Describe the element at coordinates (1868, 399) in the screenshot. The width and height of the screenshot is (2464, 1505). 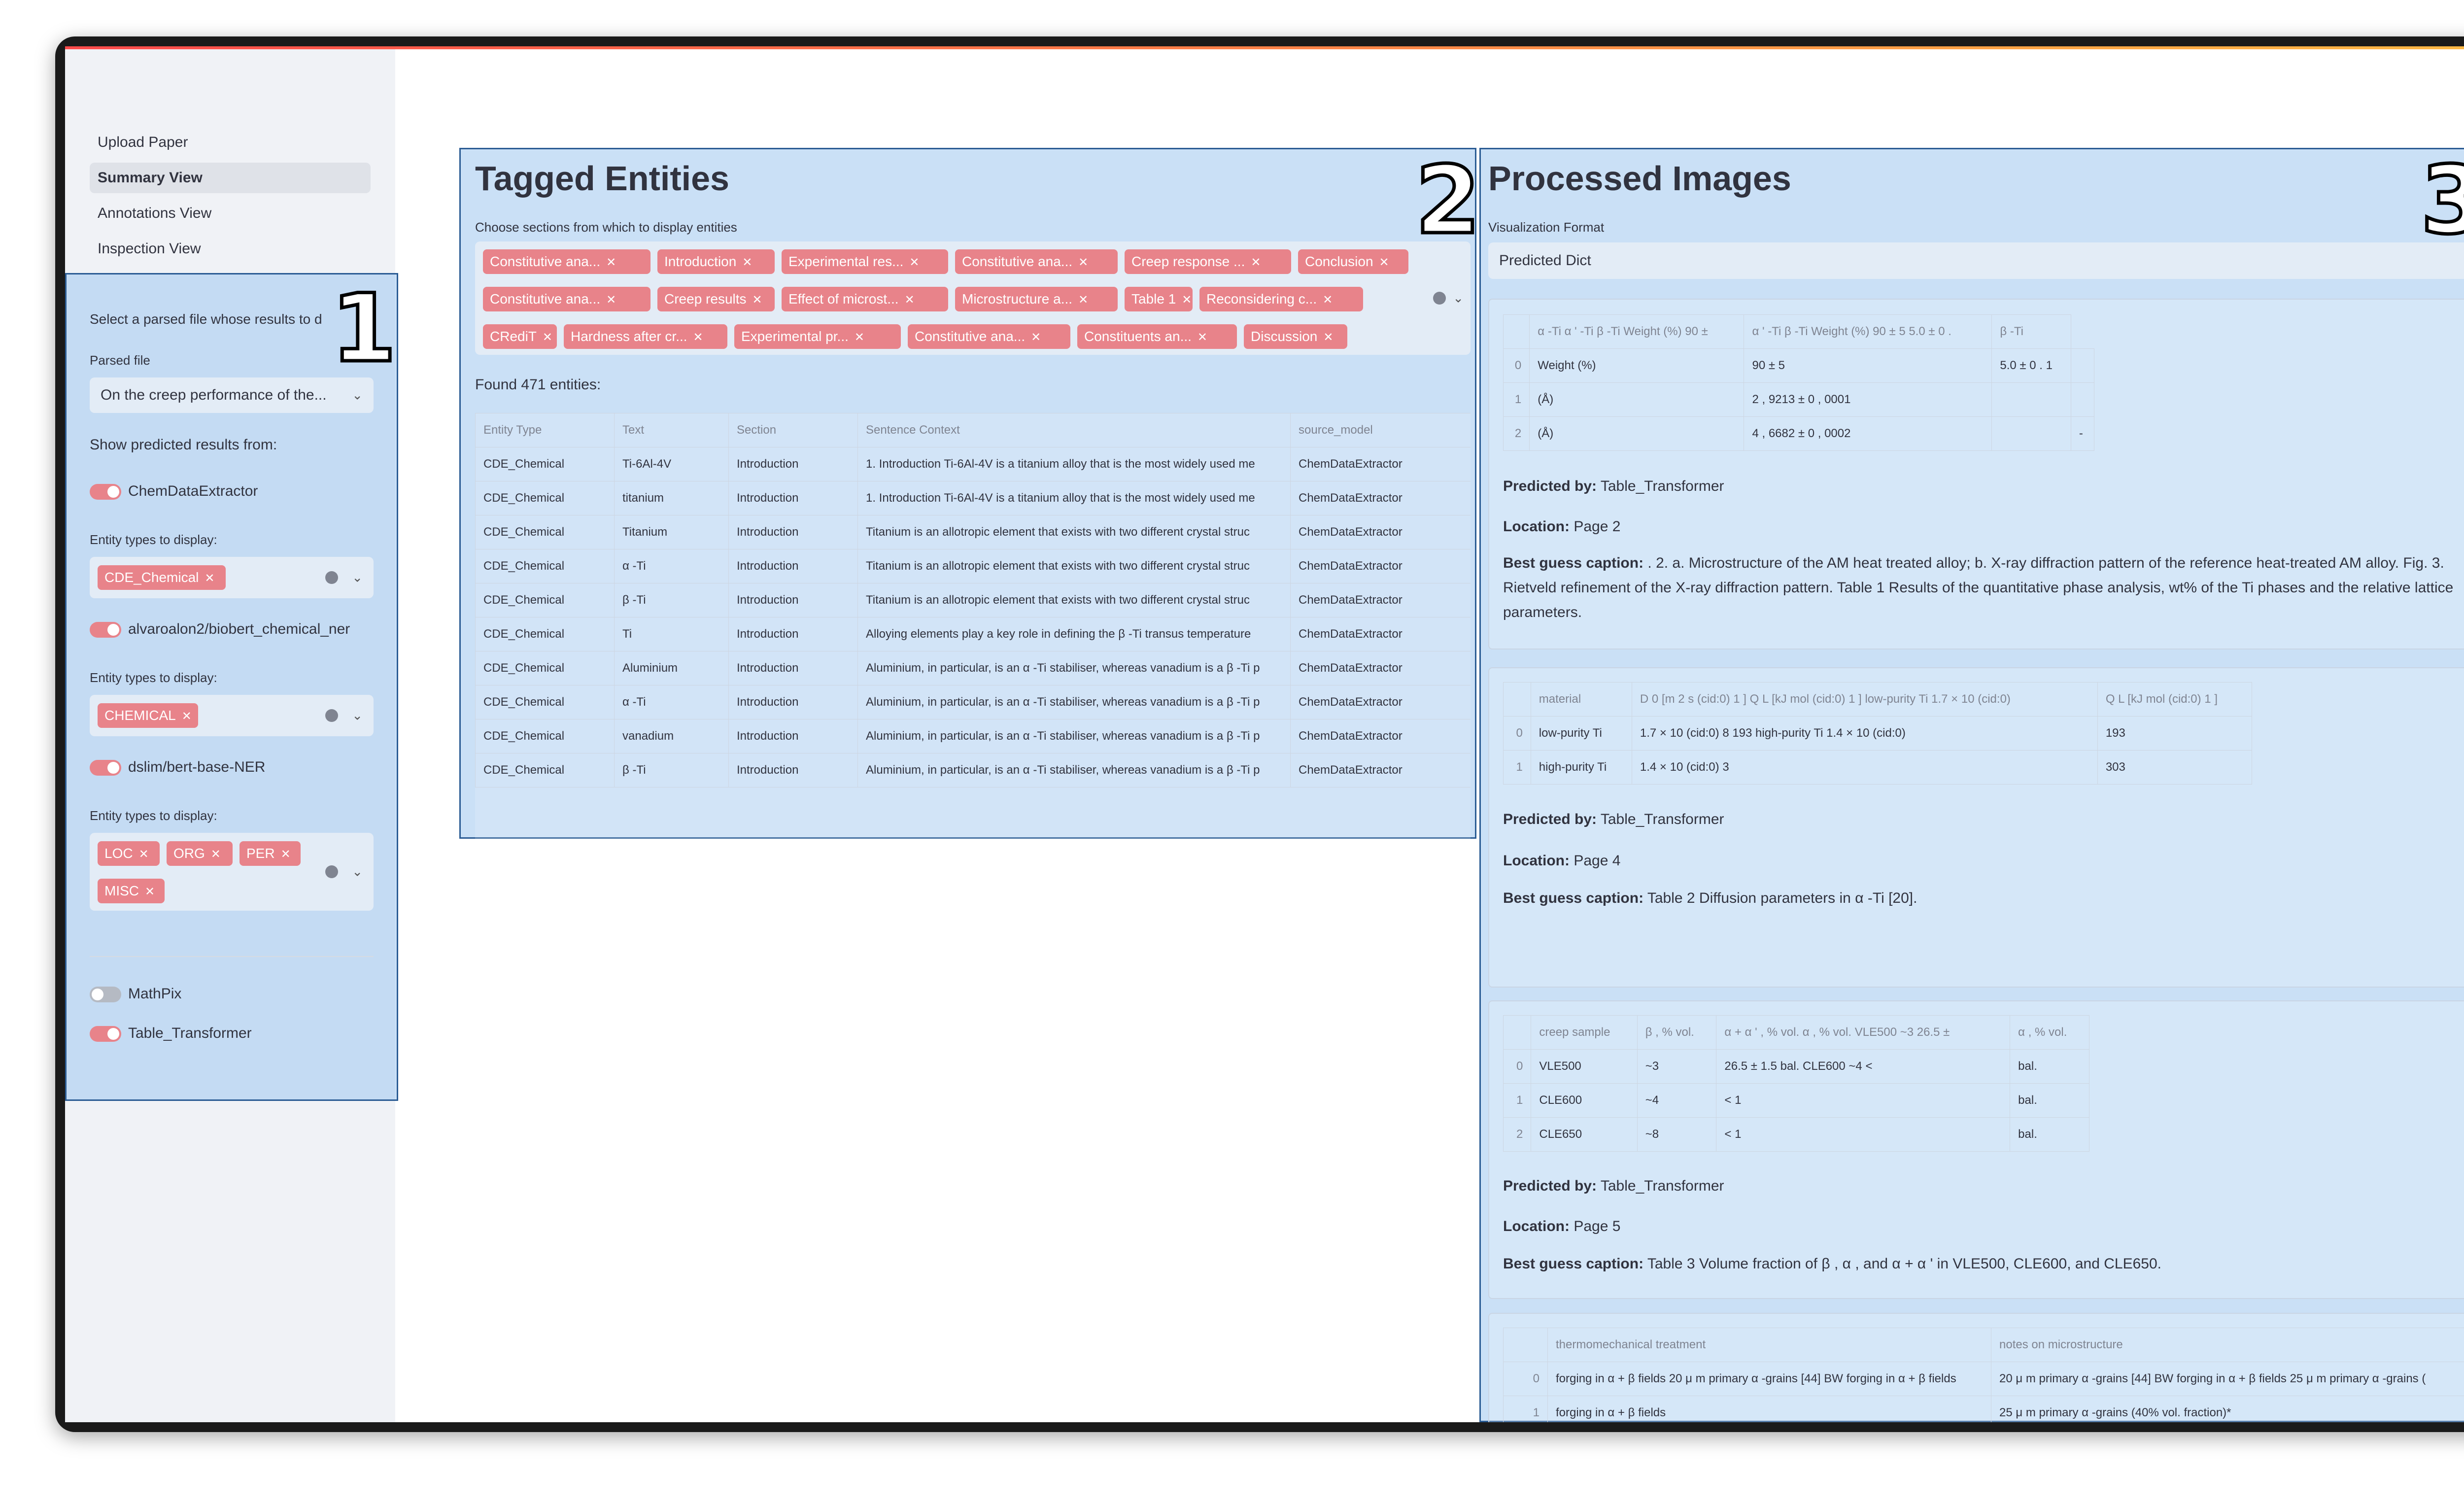
I see `table-cell: 2 , 9213 ± 0 , 0001` at that location.